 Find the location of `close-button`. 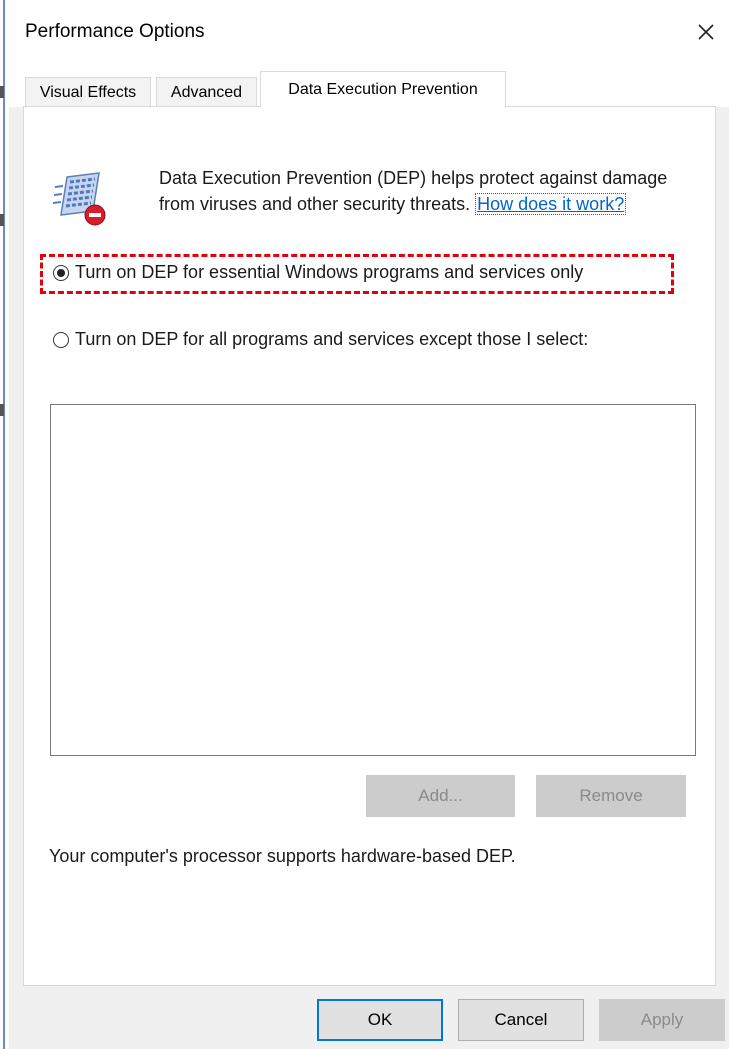

close-button is located at coordinates (706, 32).